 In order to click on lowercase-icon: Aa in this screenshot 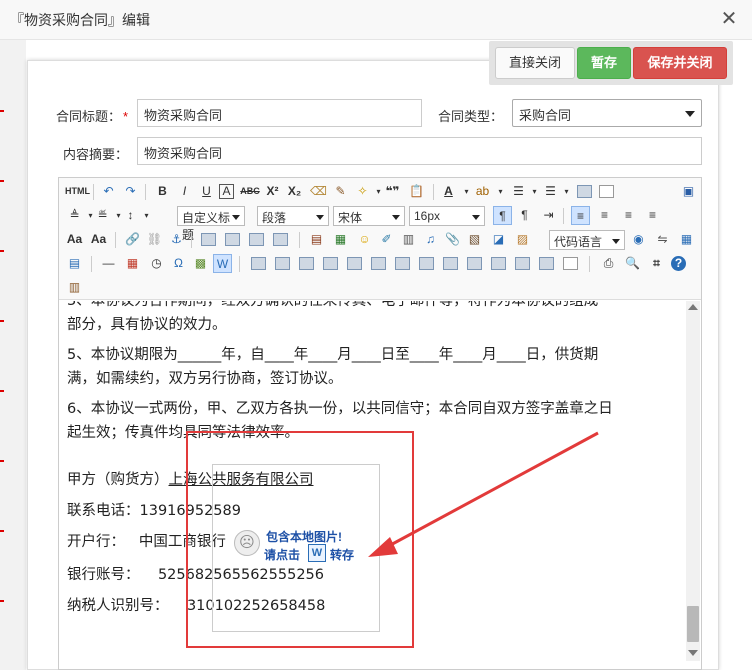, I will do `click(74, 239)`.